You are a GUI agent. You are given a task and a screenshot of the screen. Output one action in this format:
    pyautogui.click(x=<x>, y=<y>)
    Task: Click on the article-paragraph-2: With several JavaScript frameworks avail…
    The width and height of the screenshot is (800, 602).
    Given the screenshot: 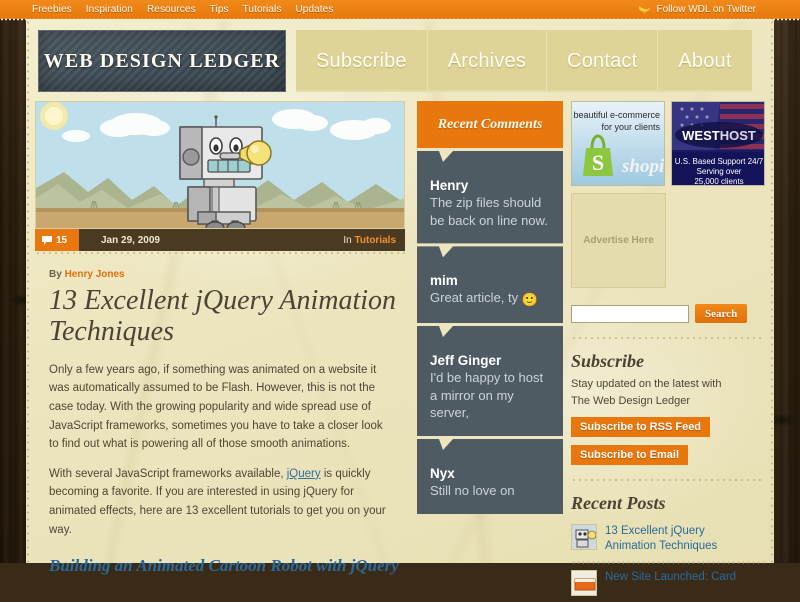 What is the action you would take?
    pyautogui.click(x=222, y=502)
    